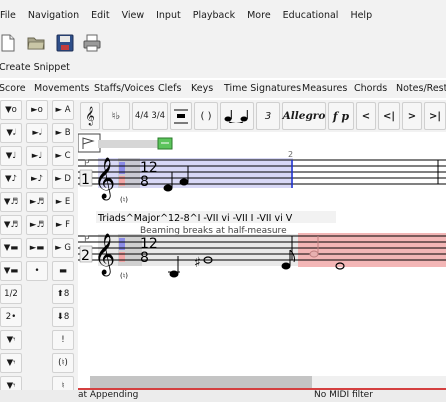 Image resolution: width=446 pixels, height=402 pixels. I want to click on menu-more: More, so click(259, 15).